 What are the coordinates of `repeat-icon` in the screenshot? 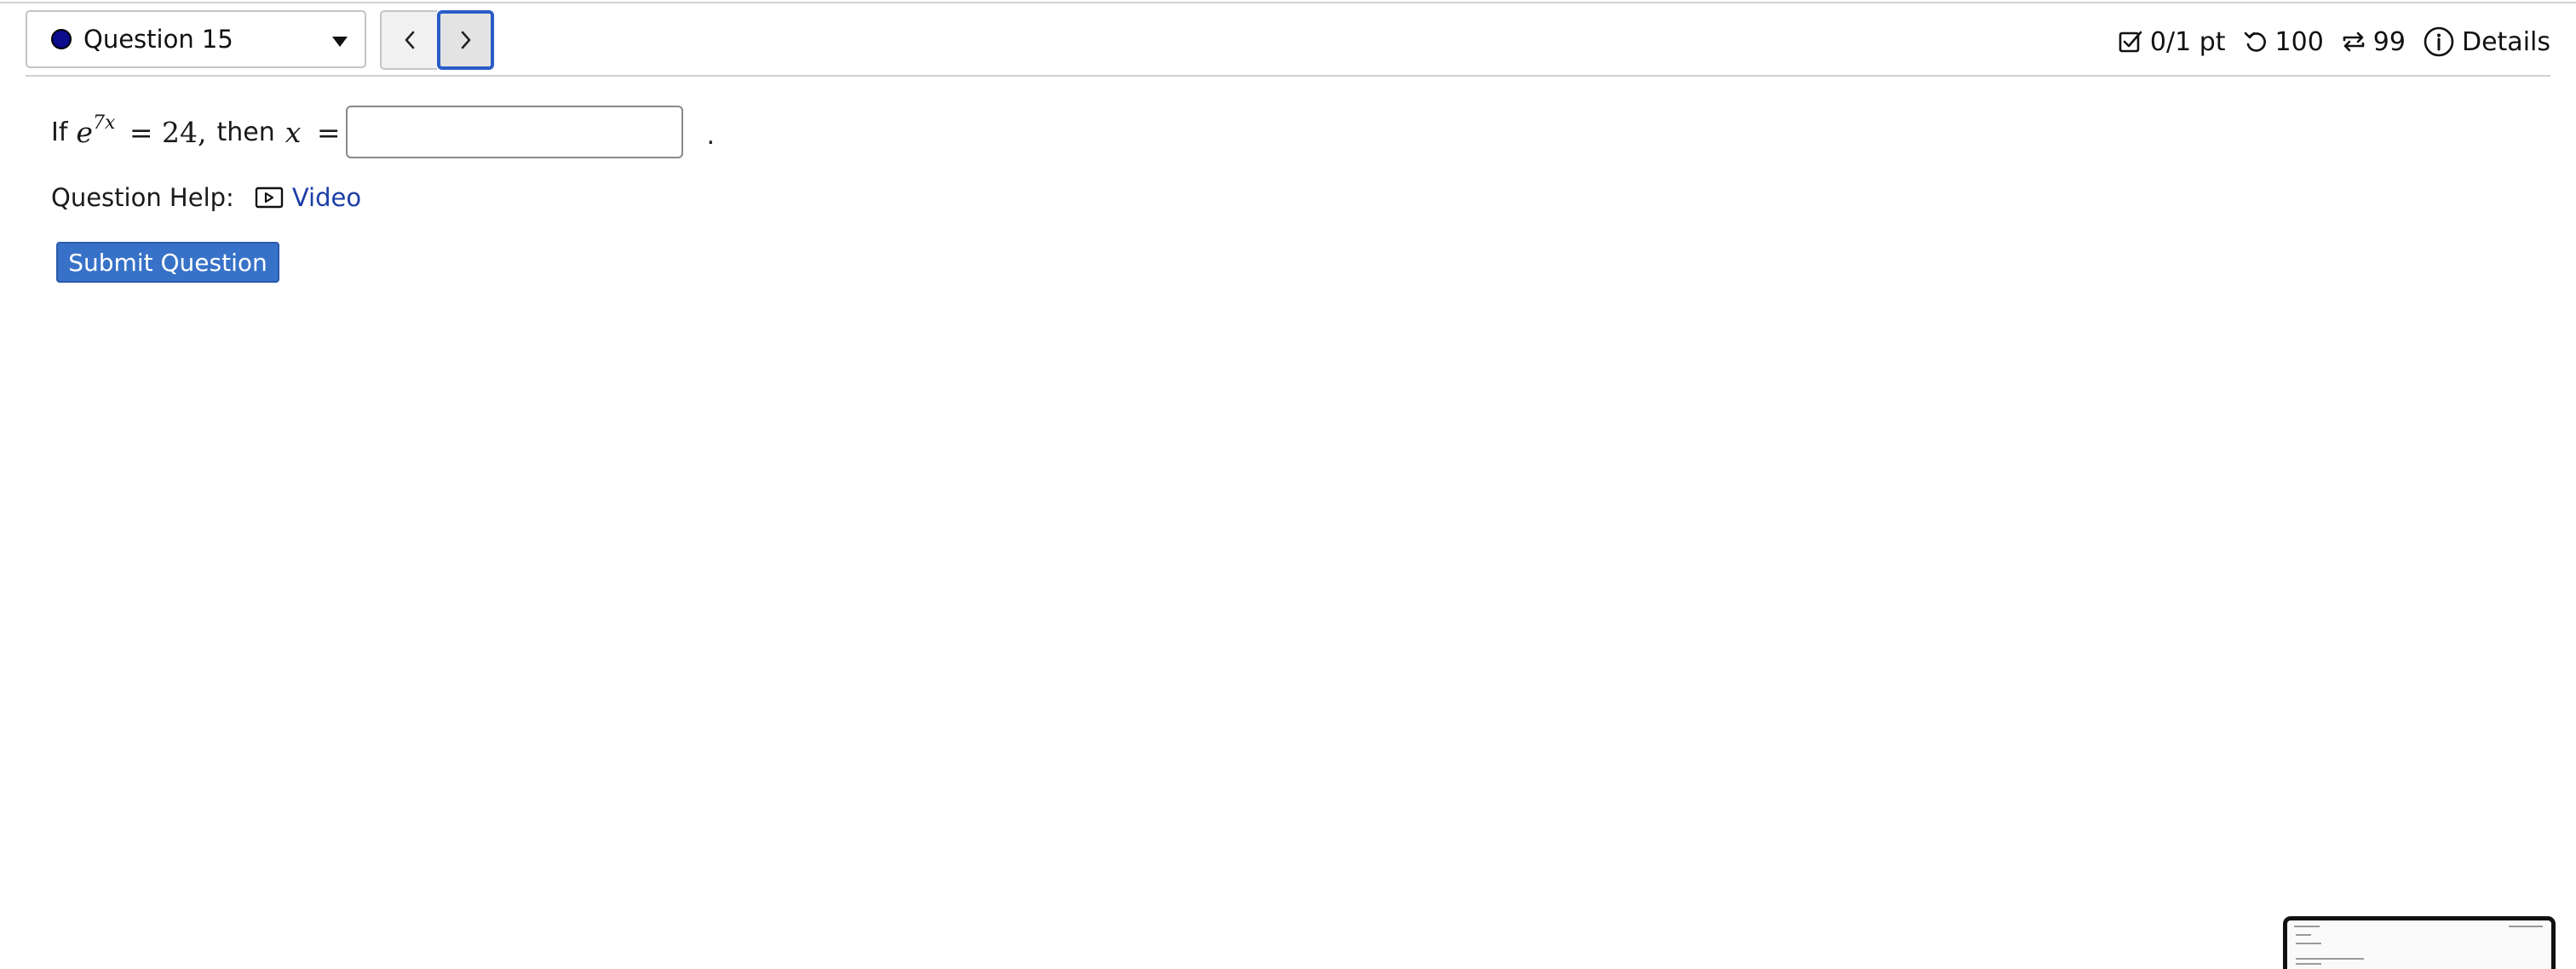 It's located at (2354, 42).